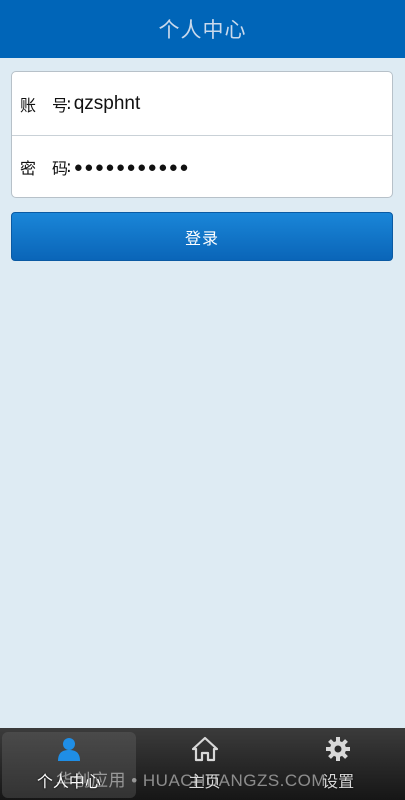  I want to click on user-icon, so click(68, 749).